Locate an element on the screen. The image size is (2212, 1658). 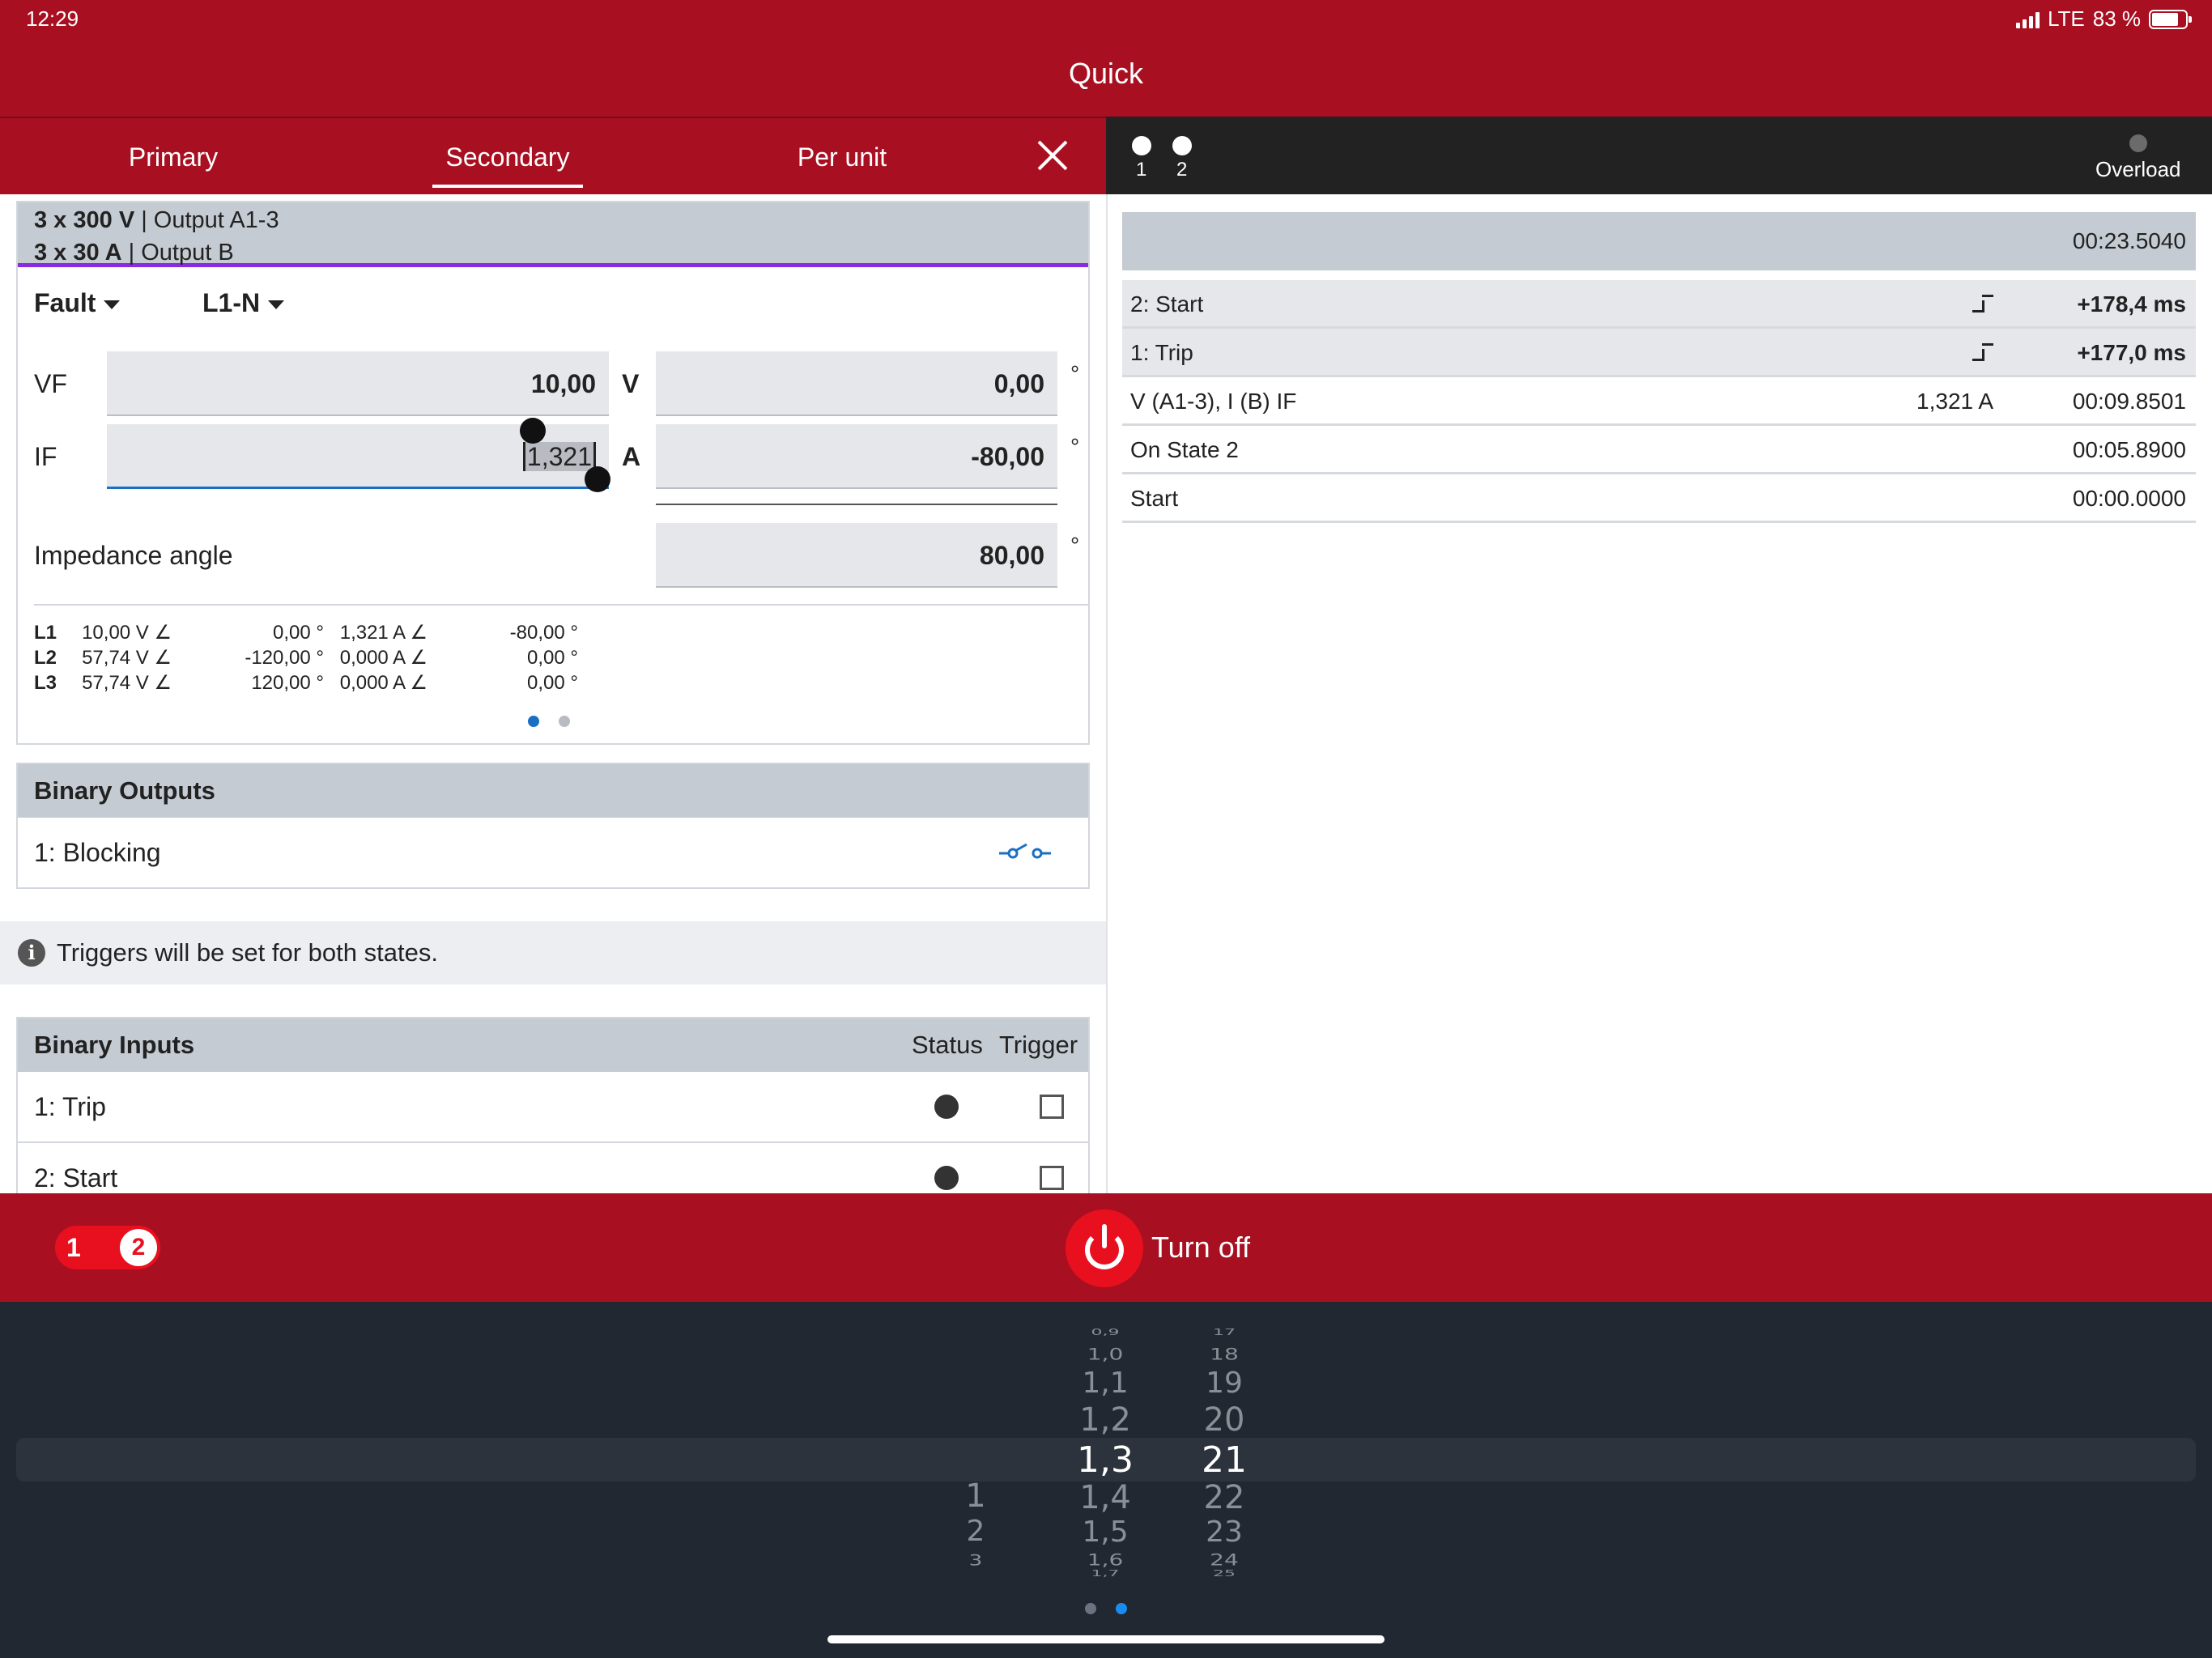
voltage-output: | Output A1-3 is located at coordinates (210, 220).